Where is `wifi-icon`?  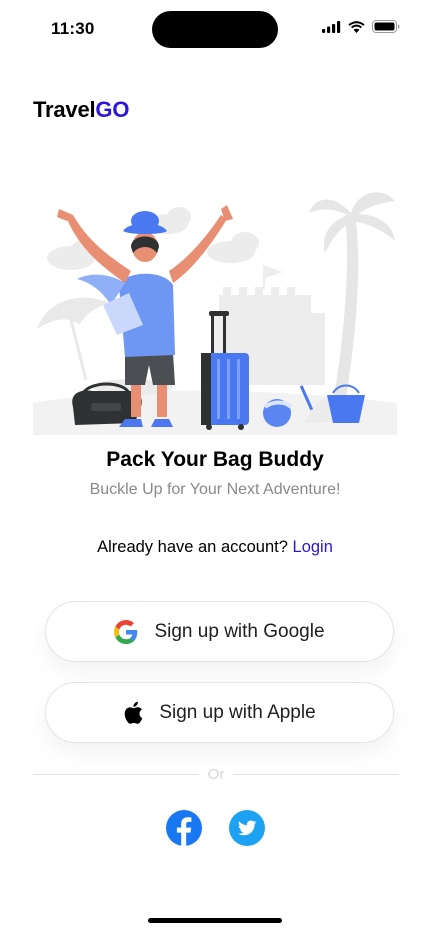 wifi-icon is located at coordinates (356, 26).